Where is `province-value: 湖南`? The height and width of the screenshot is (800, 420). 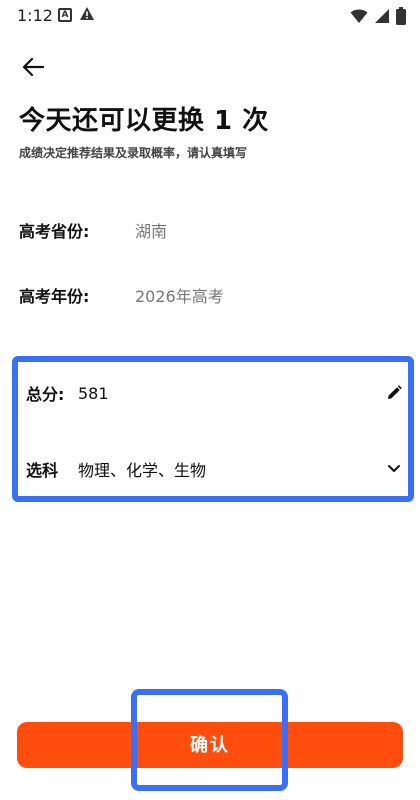
province-value: 湖南 is located at coordinates (151, 231).